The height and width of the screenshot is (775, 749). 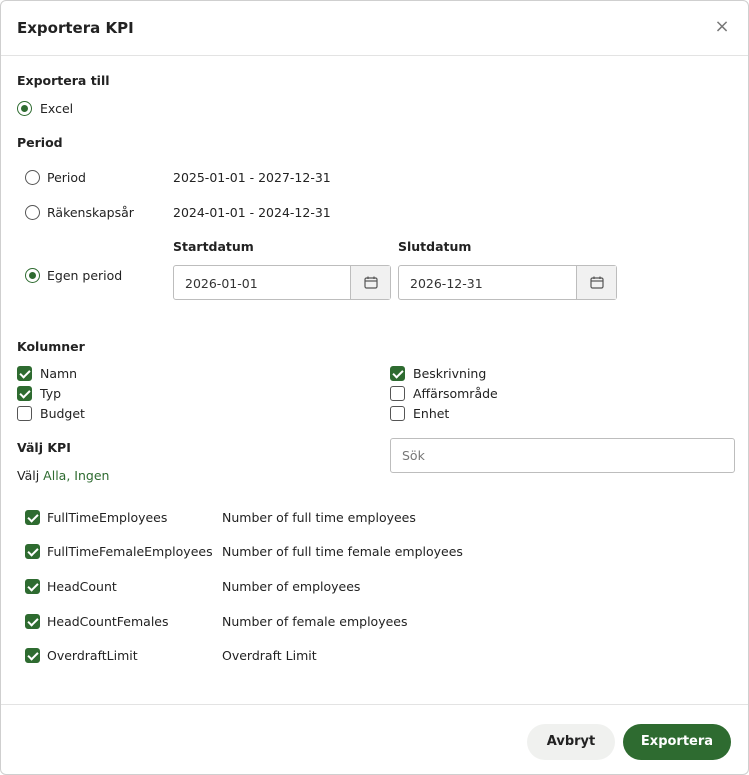 I want to click on kpi-description: Overdraft Limit, so click(x=269, y=655).